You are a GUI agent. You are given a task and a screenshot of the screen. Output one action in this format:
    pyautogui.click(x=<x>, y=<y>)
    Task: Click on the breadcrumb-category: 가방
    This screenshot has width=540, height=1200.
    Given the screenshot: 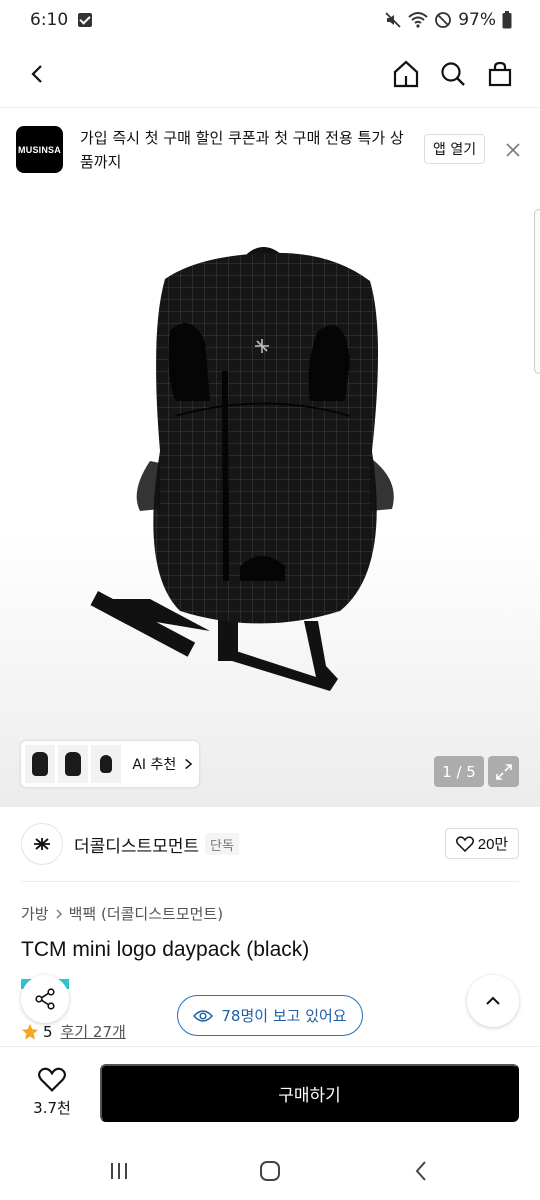 What is the action you would take?
    pyautogui.click(x=35, y=913)
    